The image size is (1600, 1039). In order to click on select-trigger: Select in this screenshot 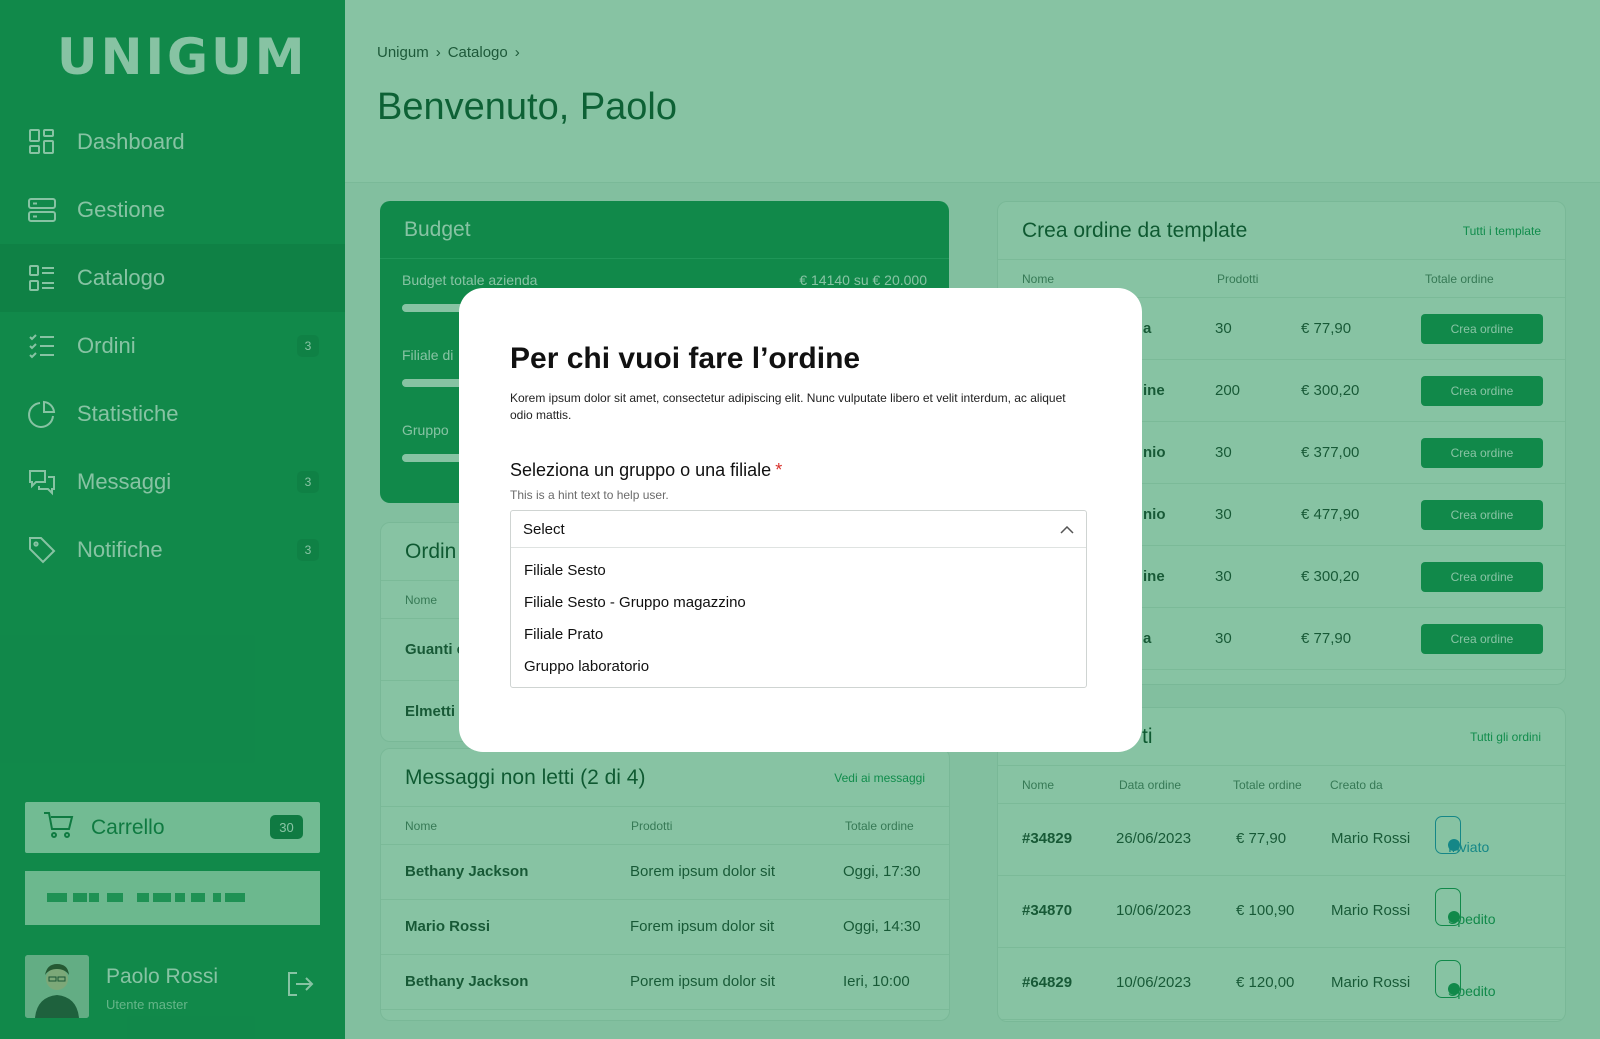, I will do `click(798, 529)`.